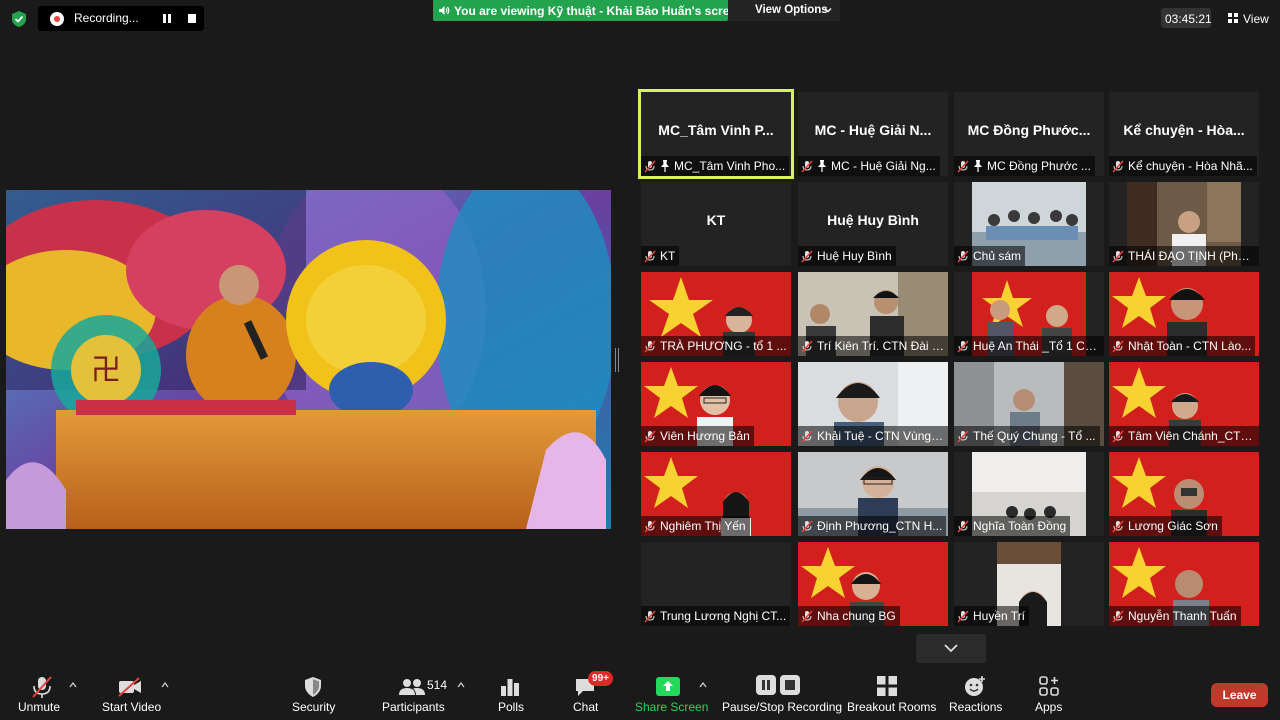 This screenshot has height=720, width=1280. Describe the element at coordinates (413, 707) in the screenshot. I see `participants-button: Participants` at that location.